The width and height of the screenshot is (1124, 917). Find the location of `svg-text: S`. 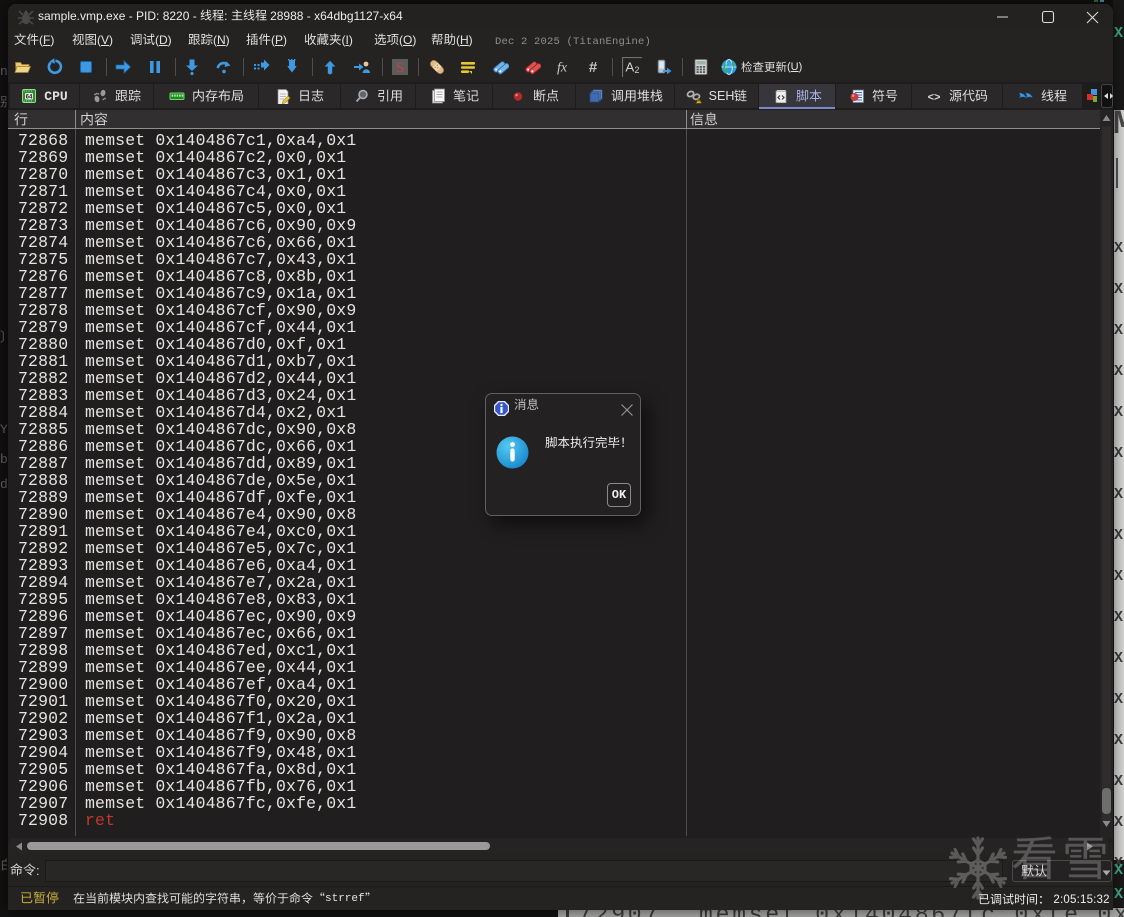

svg-text: S is located at coordinates (400, 68).